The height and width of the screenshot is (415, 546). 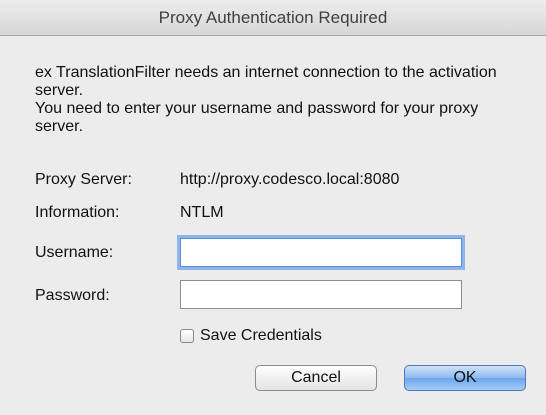 I want to click on cancel-button: Cancel, so click(x=316, y=378).